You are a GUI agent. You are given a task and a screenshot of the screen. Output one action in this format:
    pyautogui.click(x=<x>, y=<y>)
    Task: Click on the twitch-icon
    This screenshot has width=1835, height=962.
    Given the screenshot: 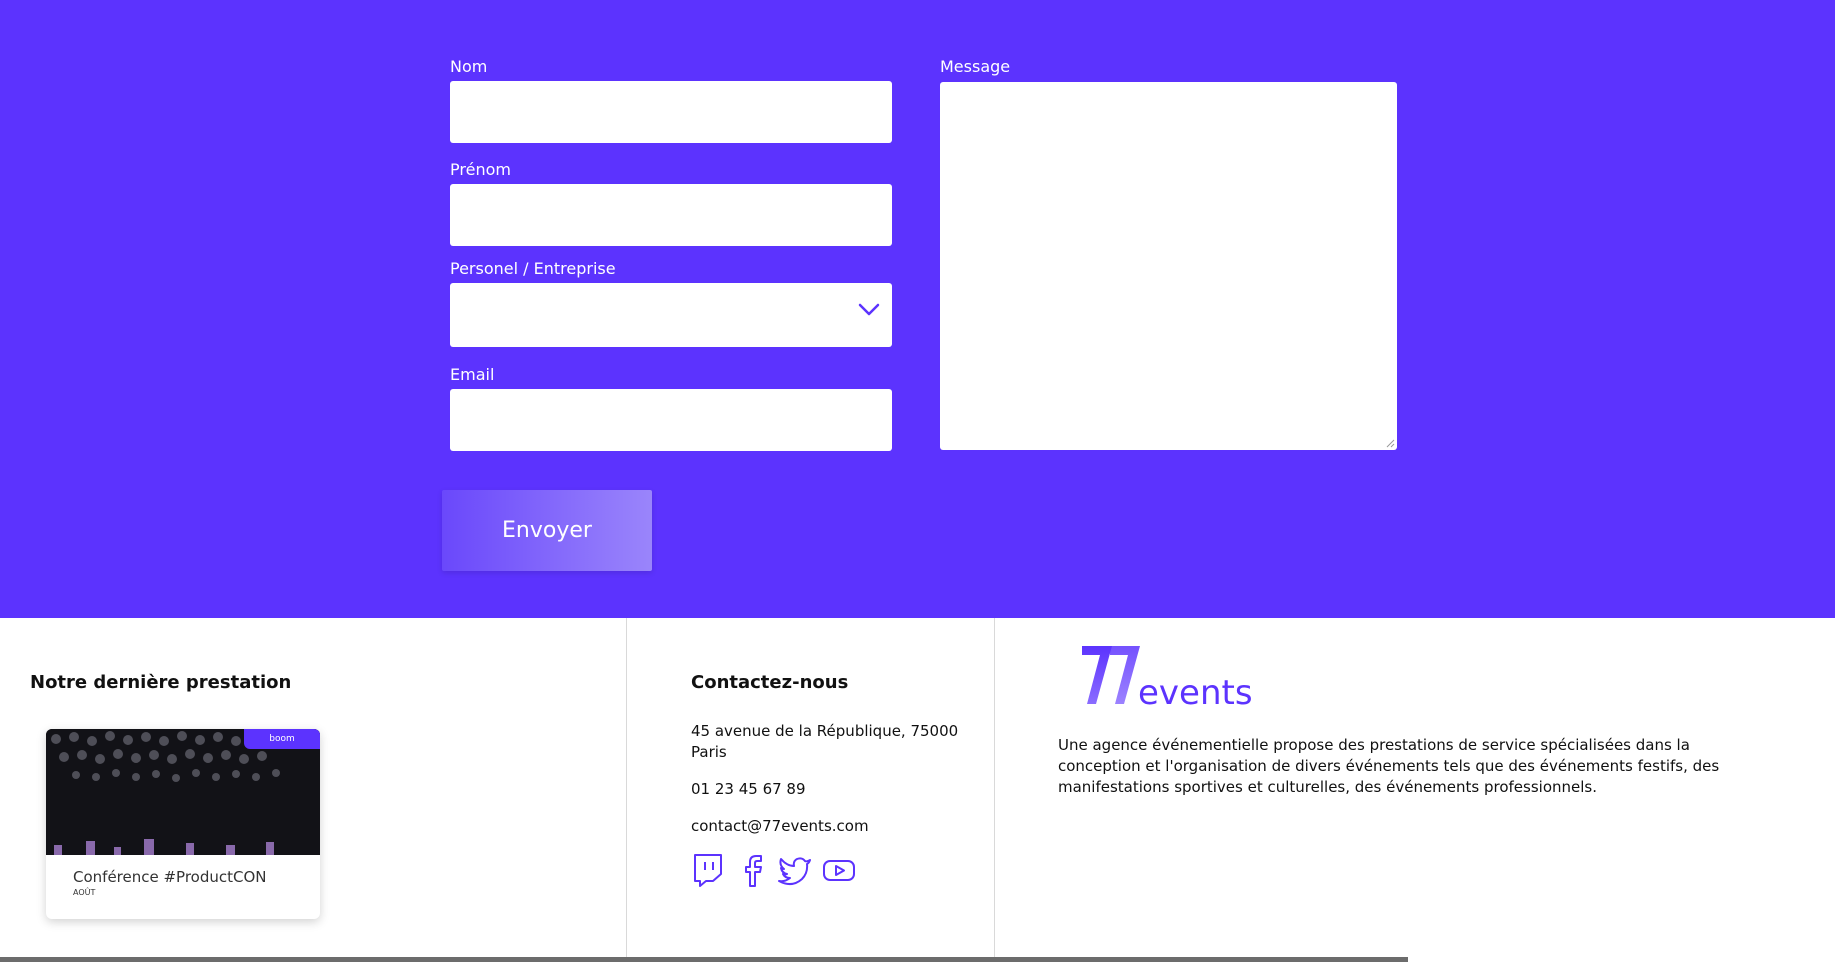 What is the action you would take?
    pyautogui.click(x=708, y=870)
    